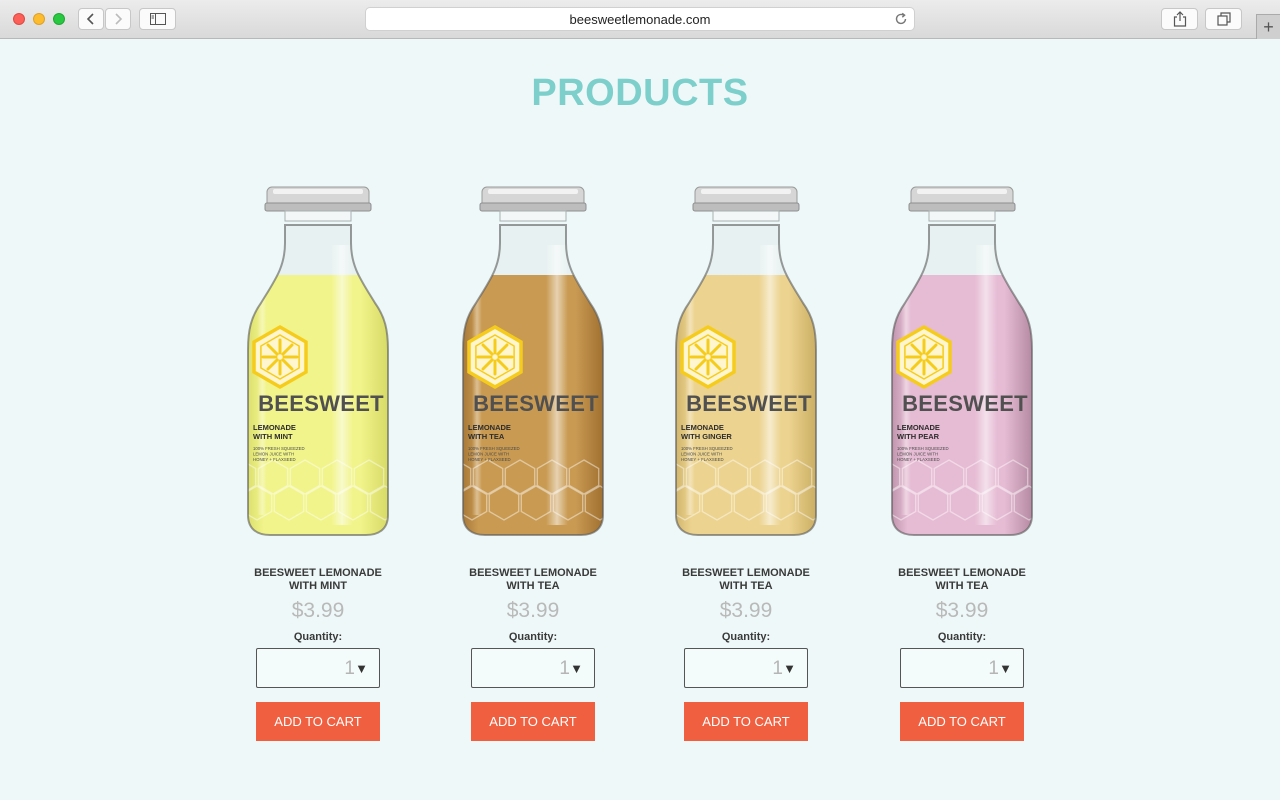 The width and height of the screenshot is (1280, 800). I want to click on sidebar-icon, so click(157, 19).